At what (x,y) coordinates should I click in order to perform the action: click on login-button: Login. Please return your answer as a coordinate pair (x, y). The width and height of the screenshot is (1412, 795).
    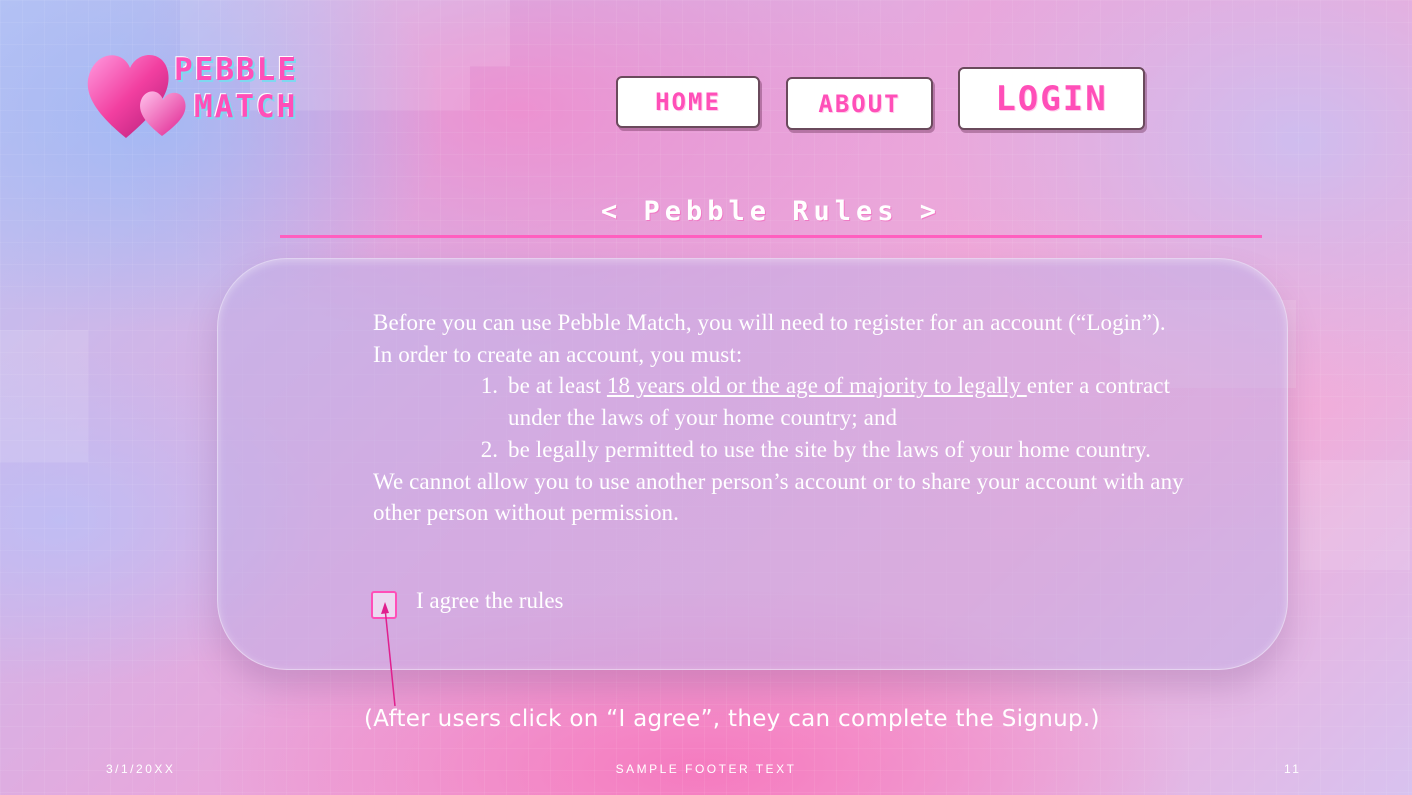
    Looking at the image, I should click on (1051, 98).